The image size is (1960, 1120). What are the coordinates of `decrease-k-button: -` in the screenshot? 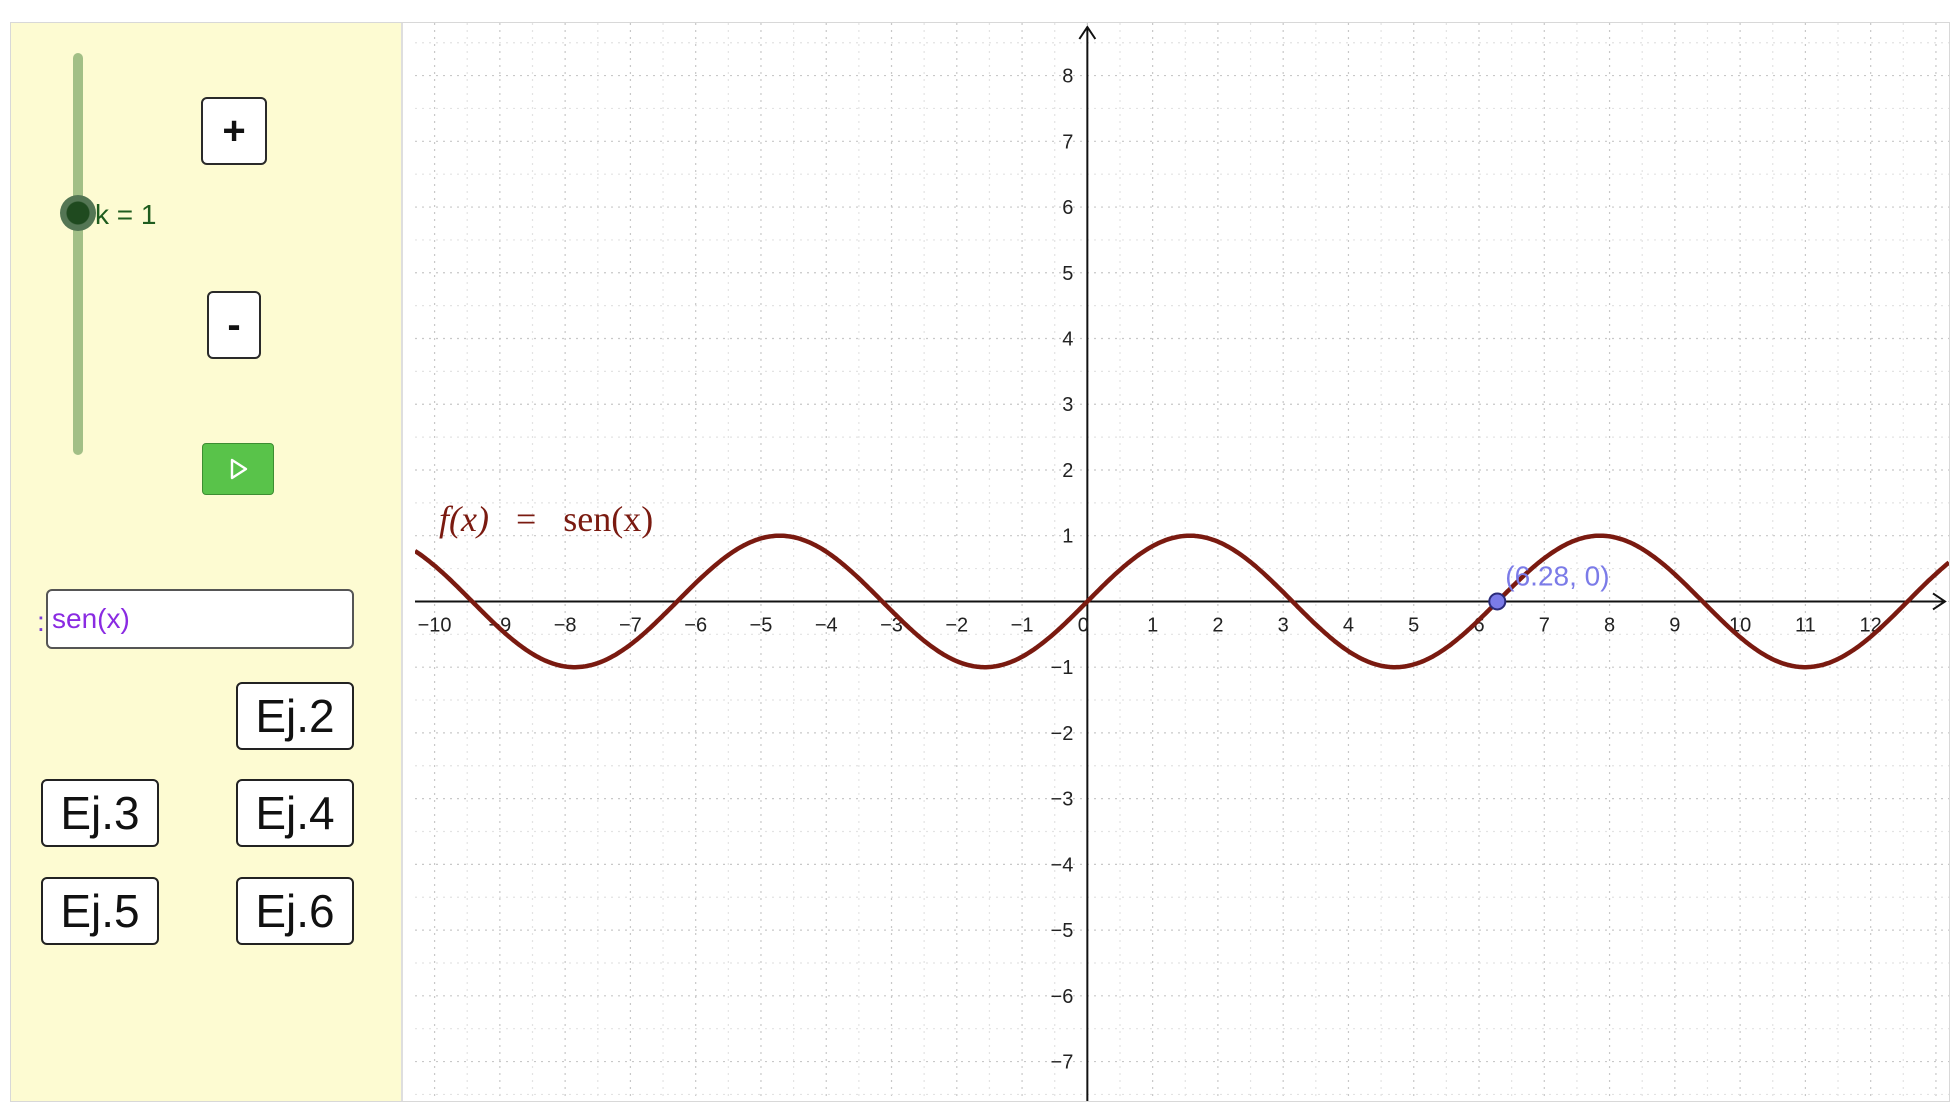 It's located at (234, 325).